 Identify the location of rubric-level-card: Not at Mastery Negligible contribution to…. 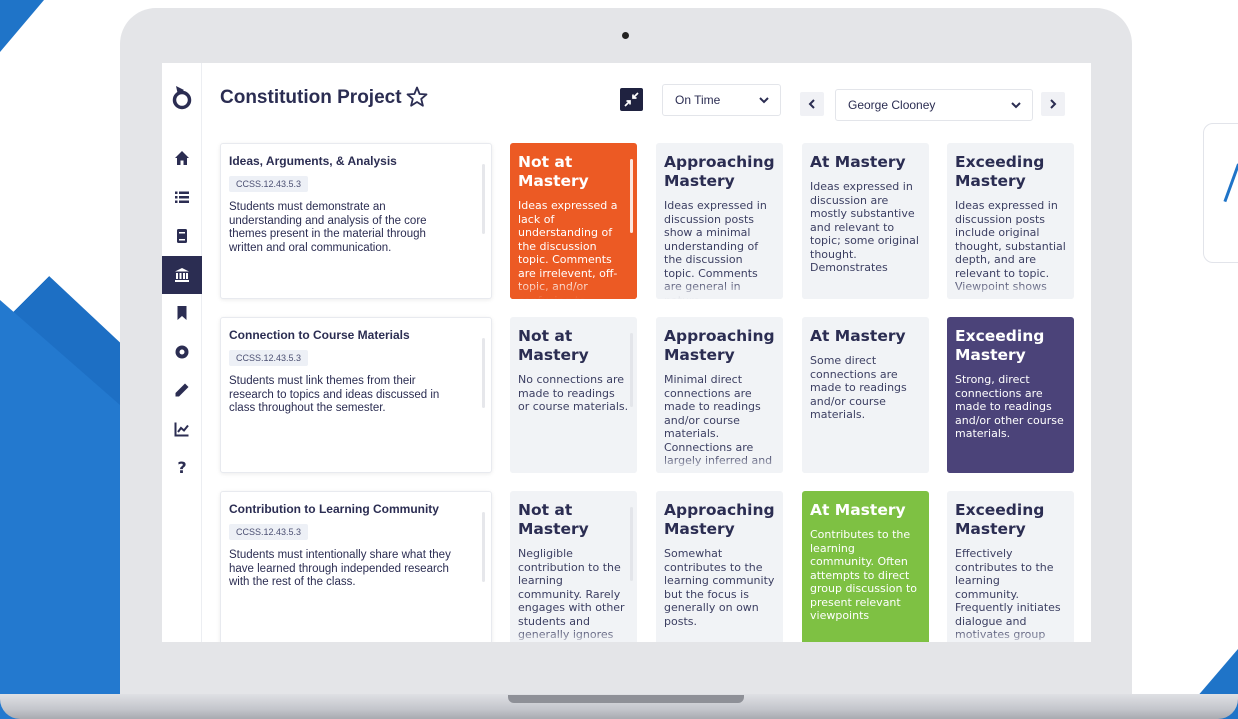
(573, 566).